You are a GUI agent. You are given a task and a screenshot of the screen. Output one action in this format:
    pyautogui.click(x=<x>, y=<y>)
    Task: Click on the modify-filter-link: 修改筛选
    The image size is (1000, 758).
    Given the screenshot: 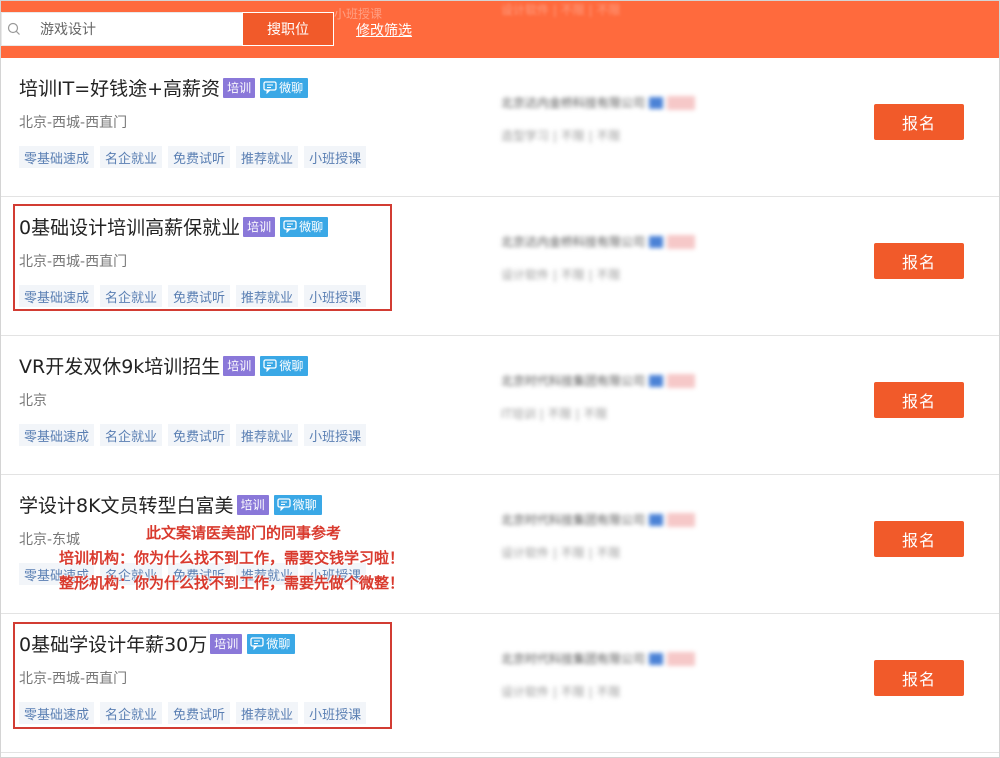 What is the action you would take?
    pyautogui.click(x=384, y=30)
    